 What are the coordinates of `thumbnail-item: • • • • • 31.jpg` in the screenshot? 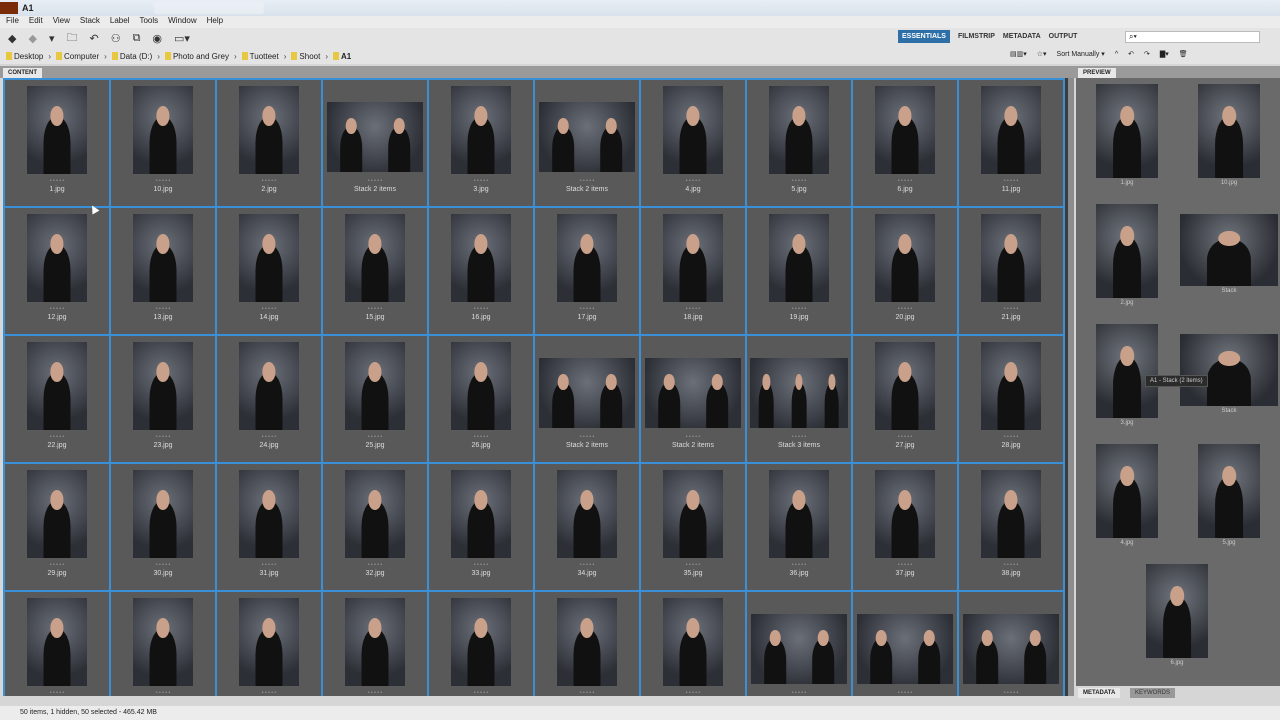 It's located at (269, 527).